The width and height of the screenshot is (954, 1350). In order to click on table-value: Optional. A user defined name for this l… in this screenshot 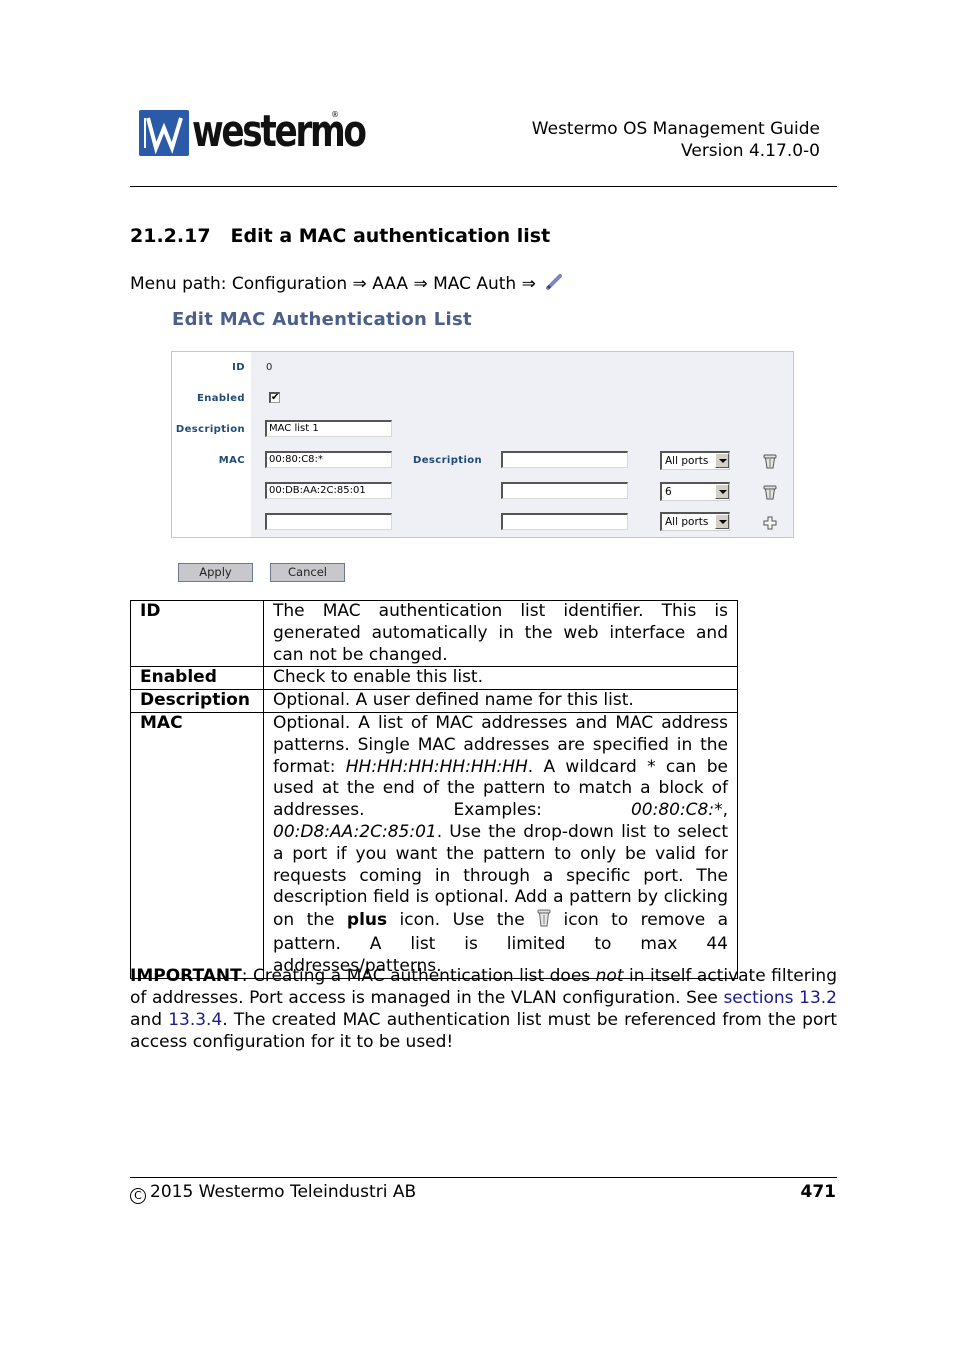, I will do `click(500, 701)`.